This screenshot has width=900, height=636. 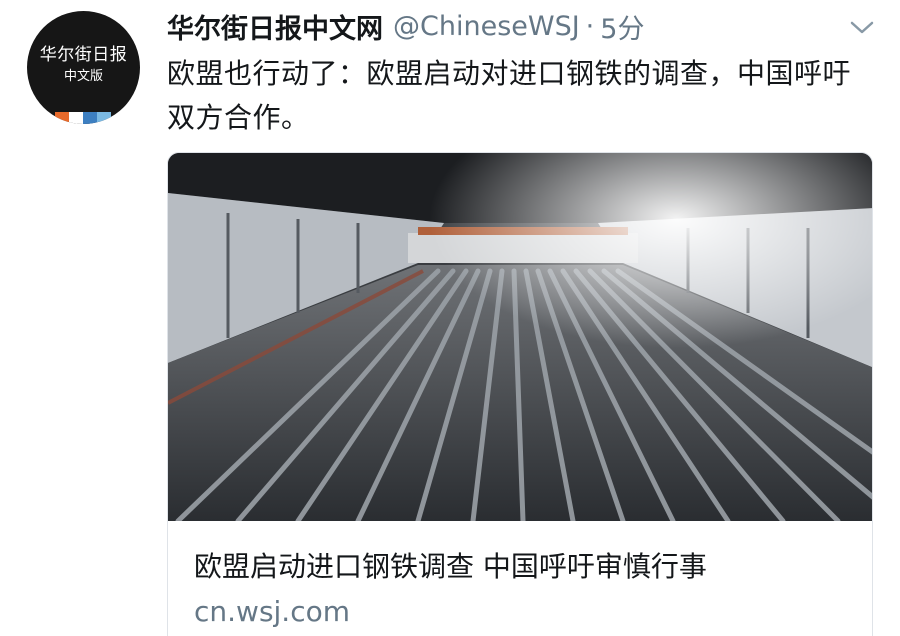 What do you see at coordinates (862, 28) in the screenshot?
I see `chevron-down-icon` at bounding box center [862, 28].